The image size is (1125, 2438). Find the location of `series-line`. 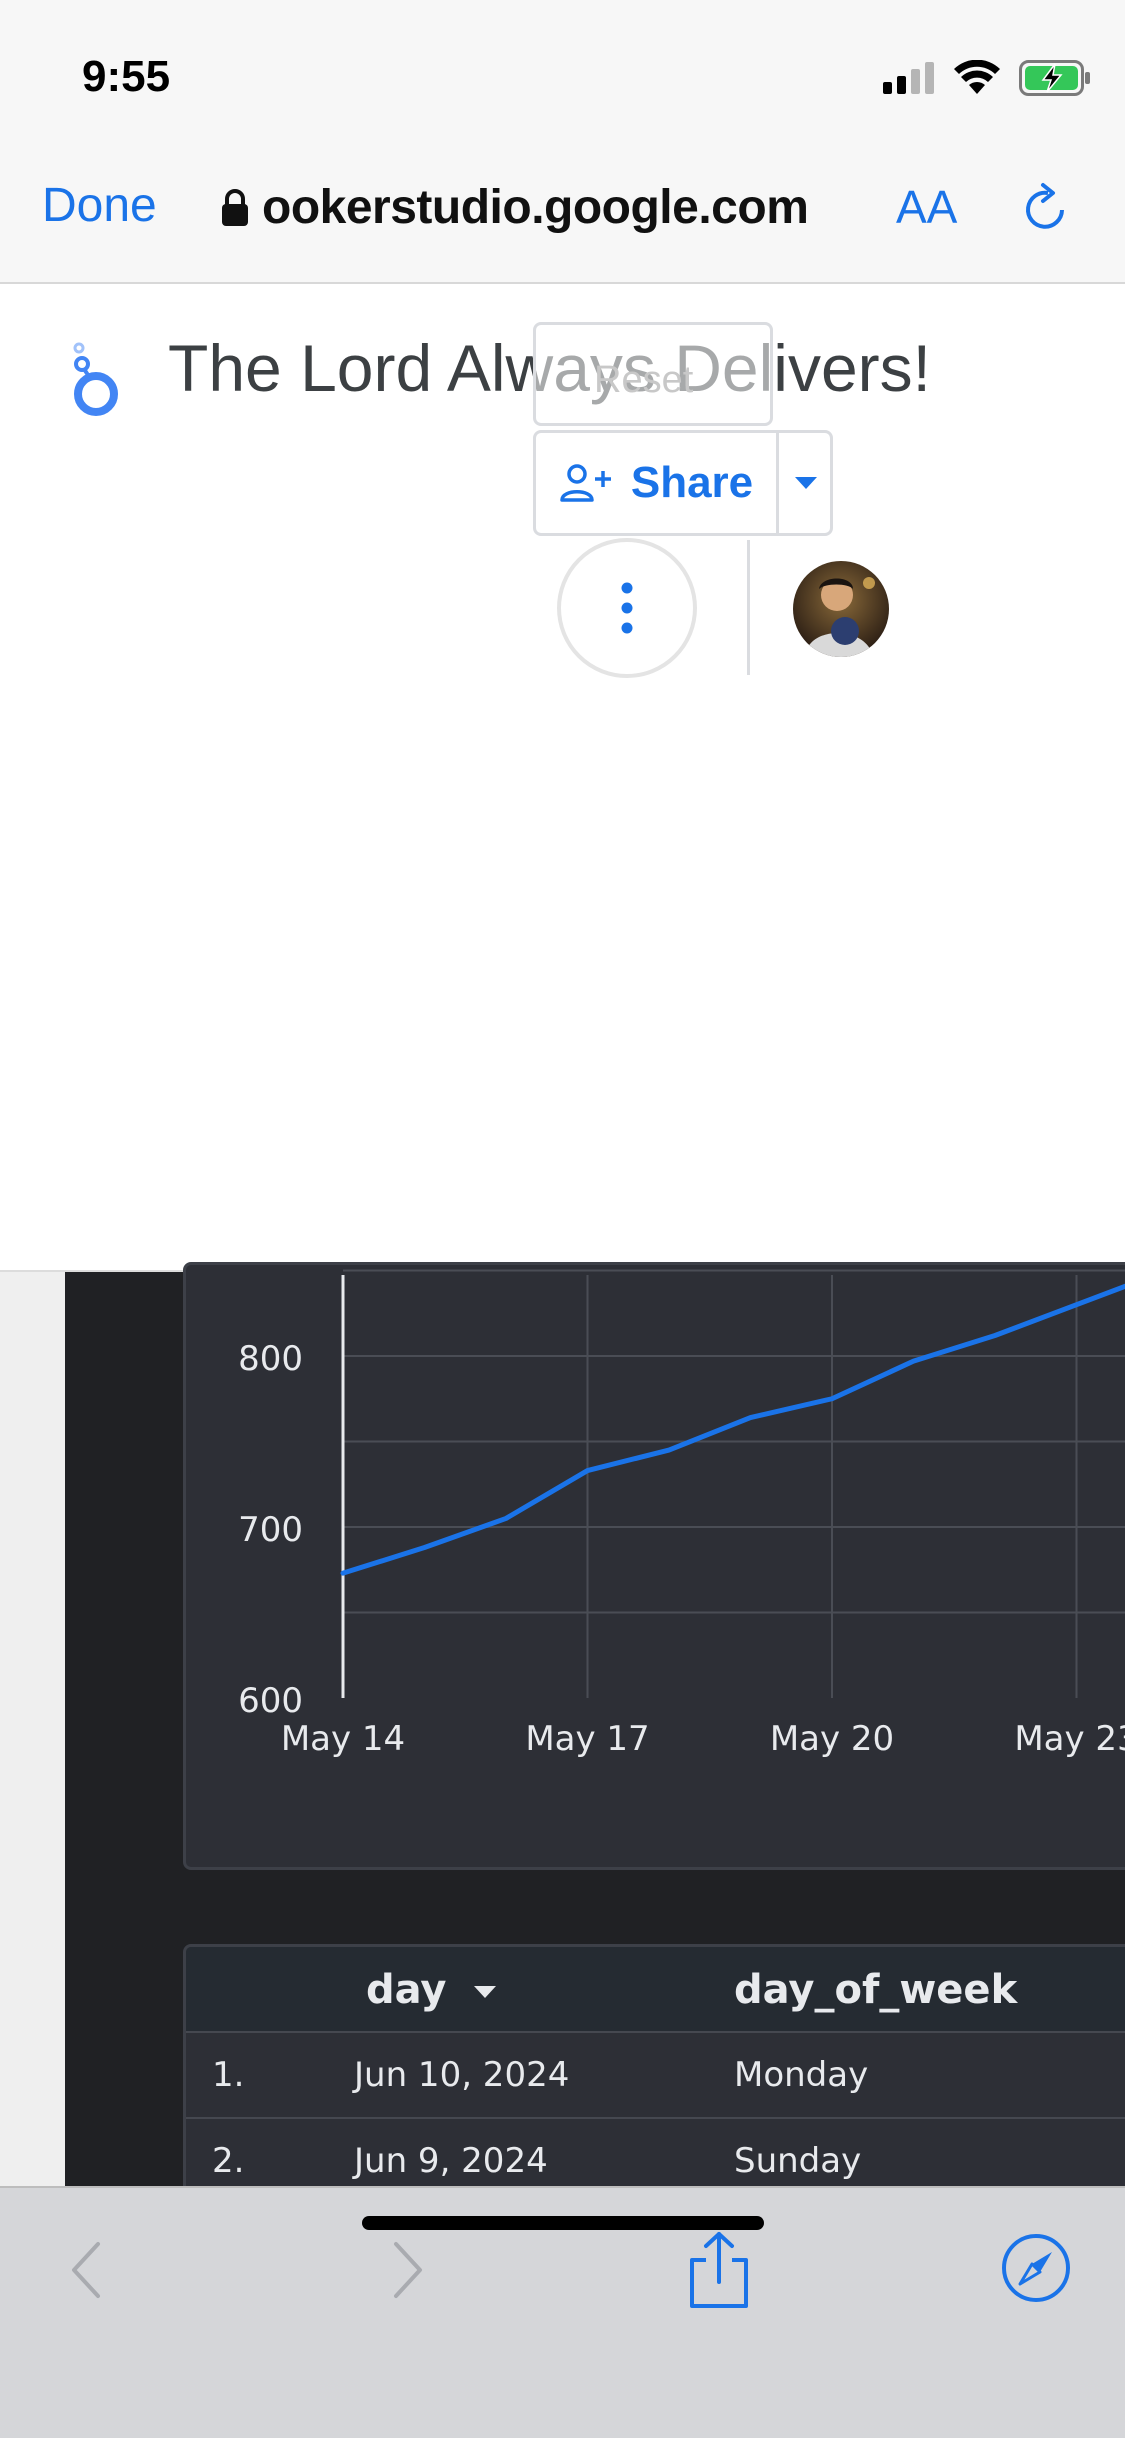

series-line is located at coordinates (732, 1429).